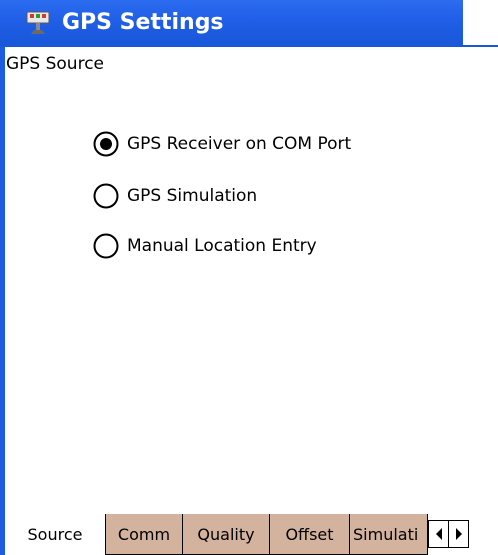  I want to click on tab-label: Comm, so click(144, 534).